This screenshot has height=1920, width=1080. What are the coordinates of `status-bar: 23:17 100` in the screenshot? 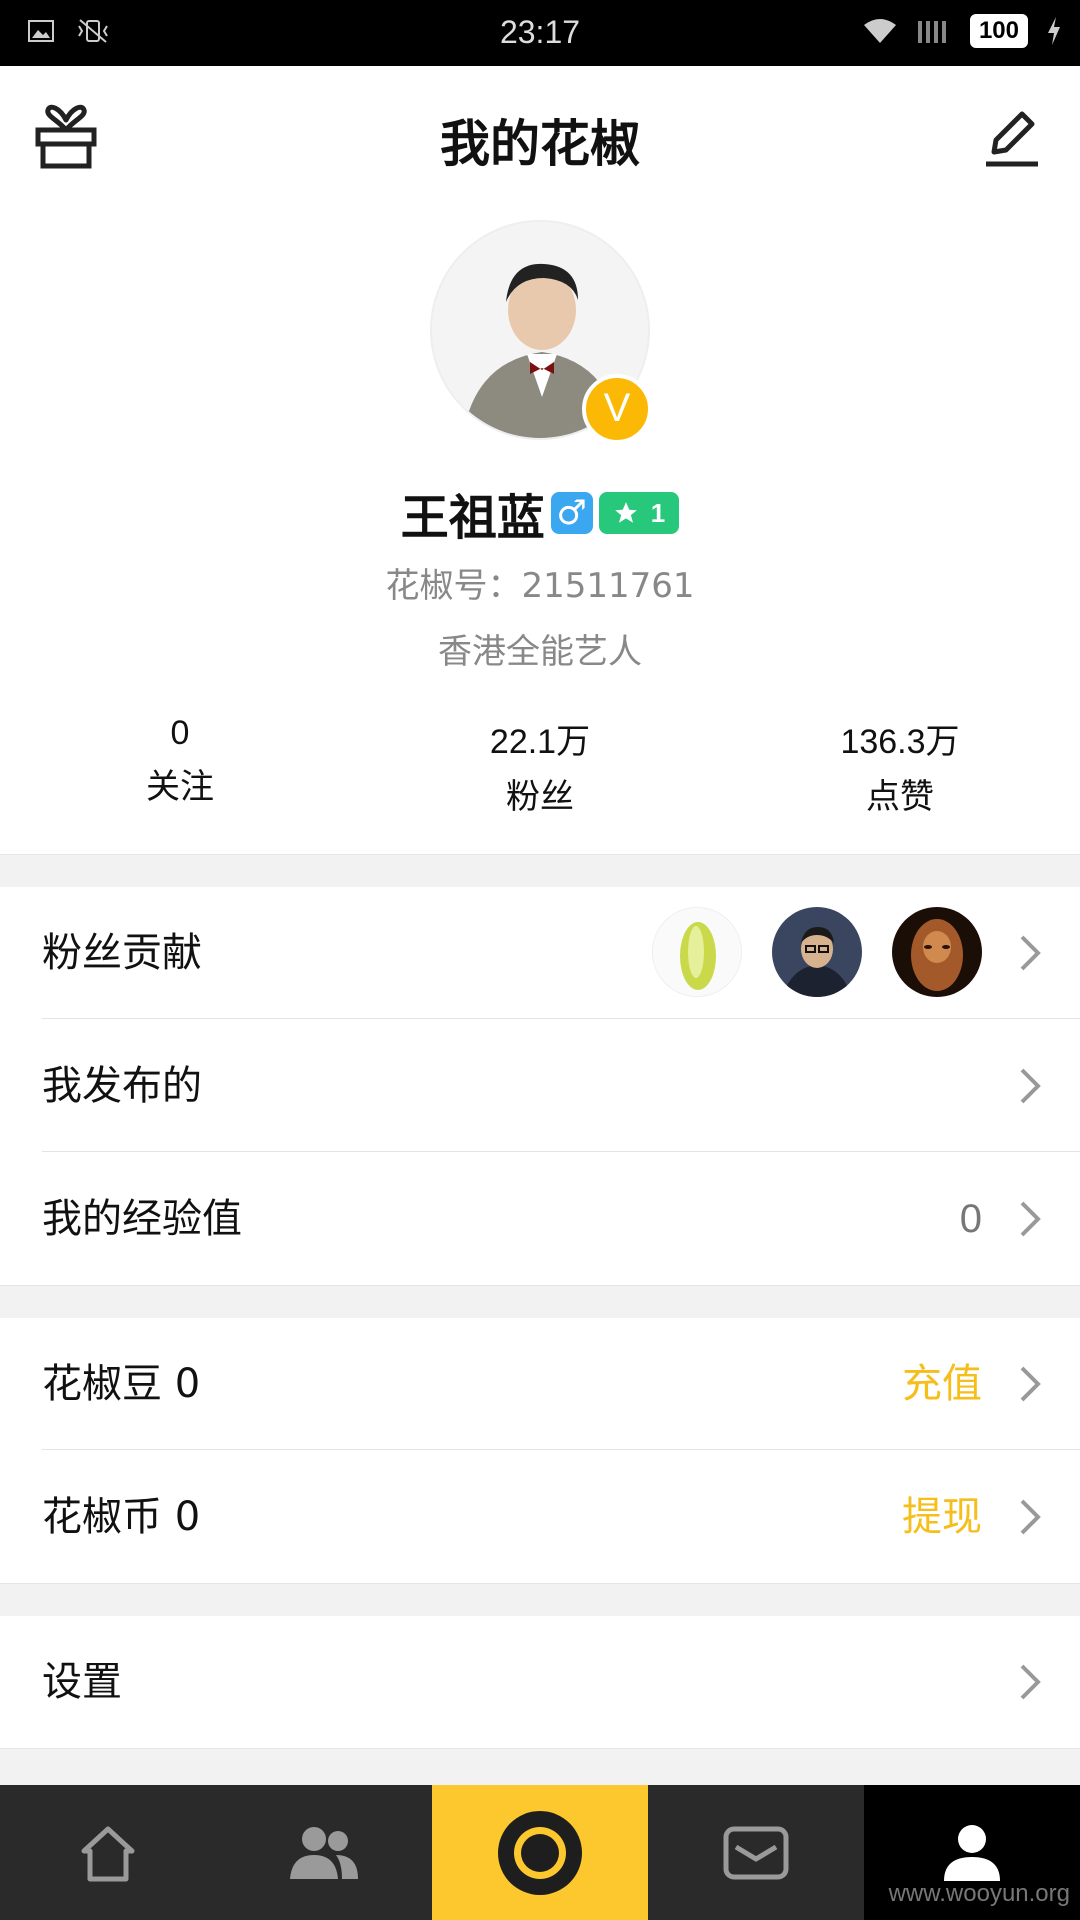 It's located at (540, 33).